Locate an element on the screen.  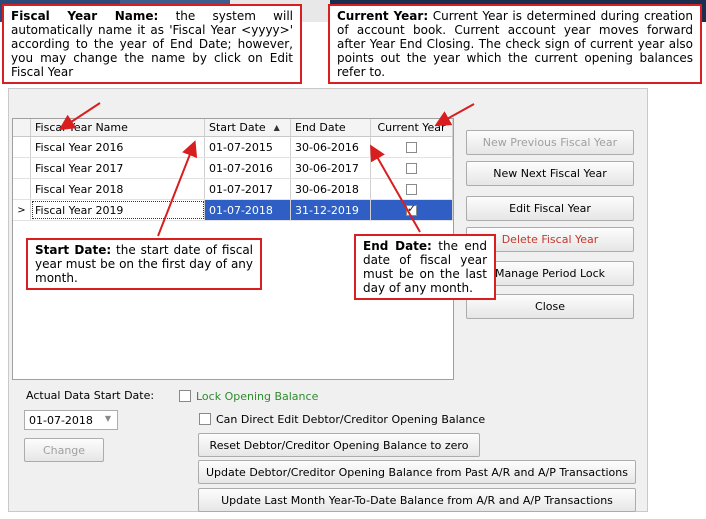
callout-current-year-title: Current Year: is located at coordinates (383, 16).